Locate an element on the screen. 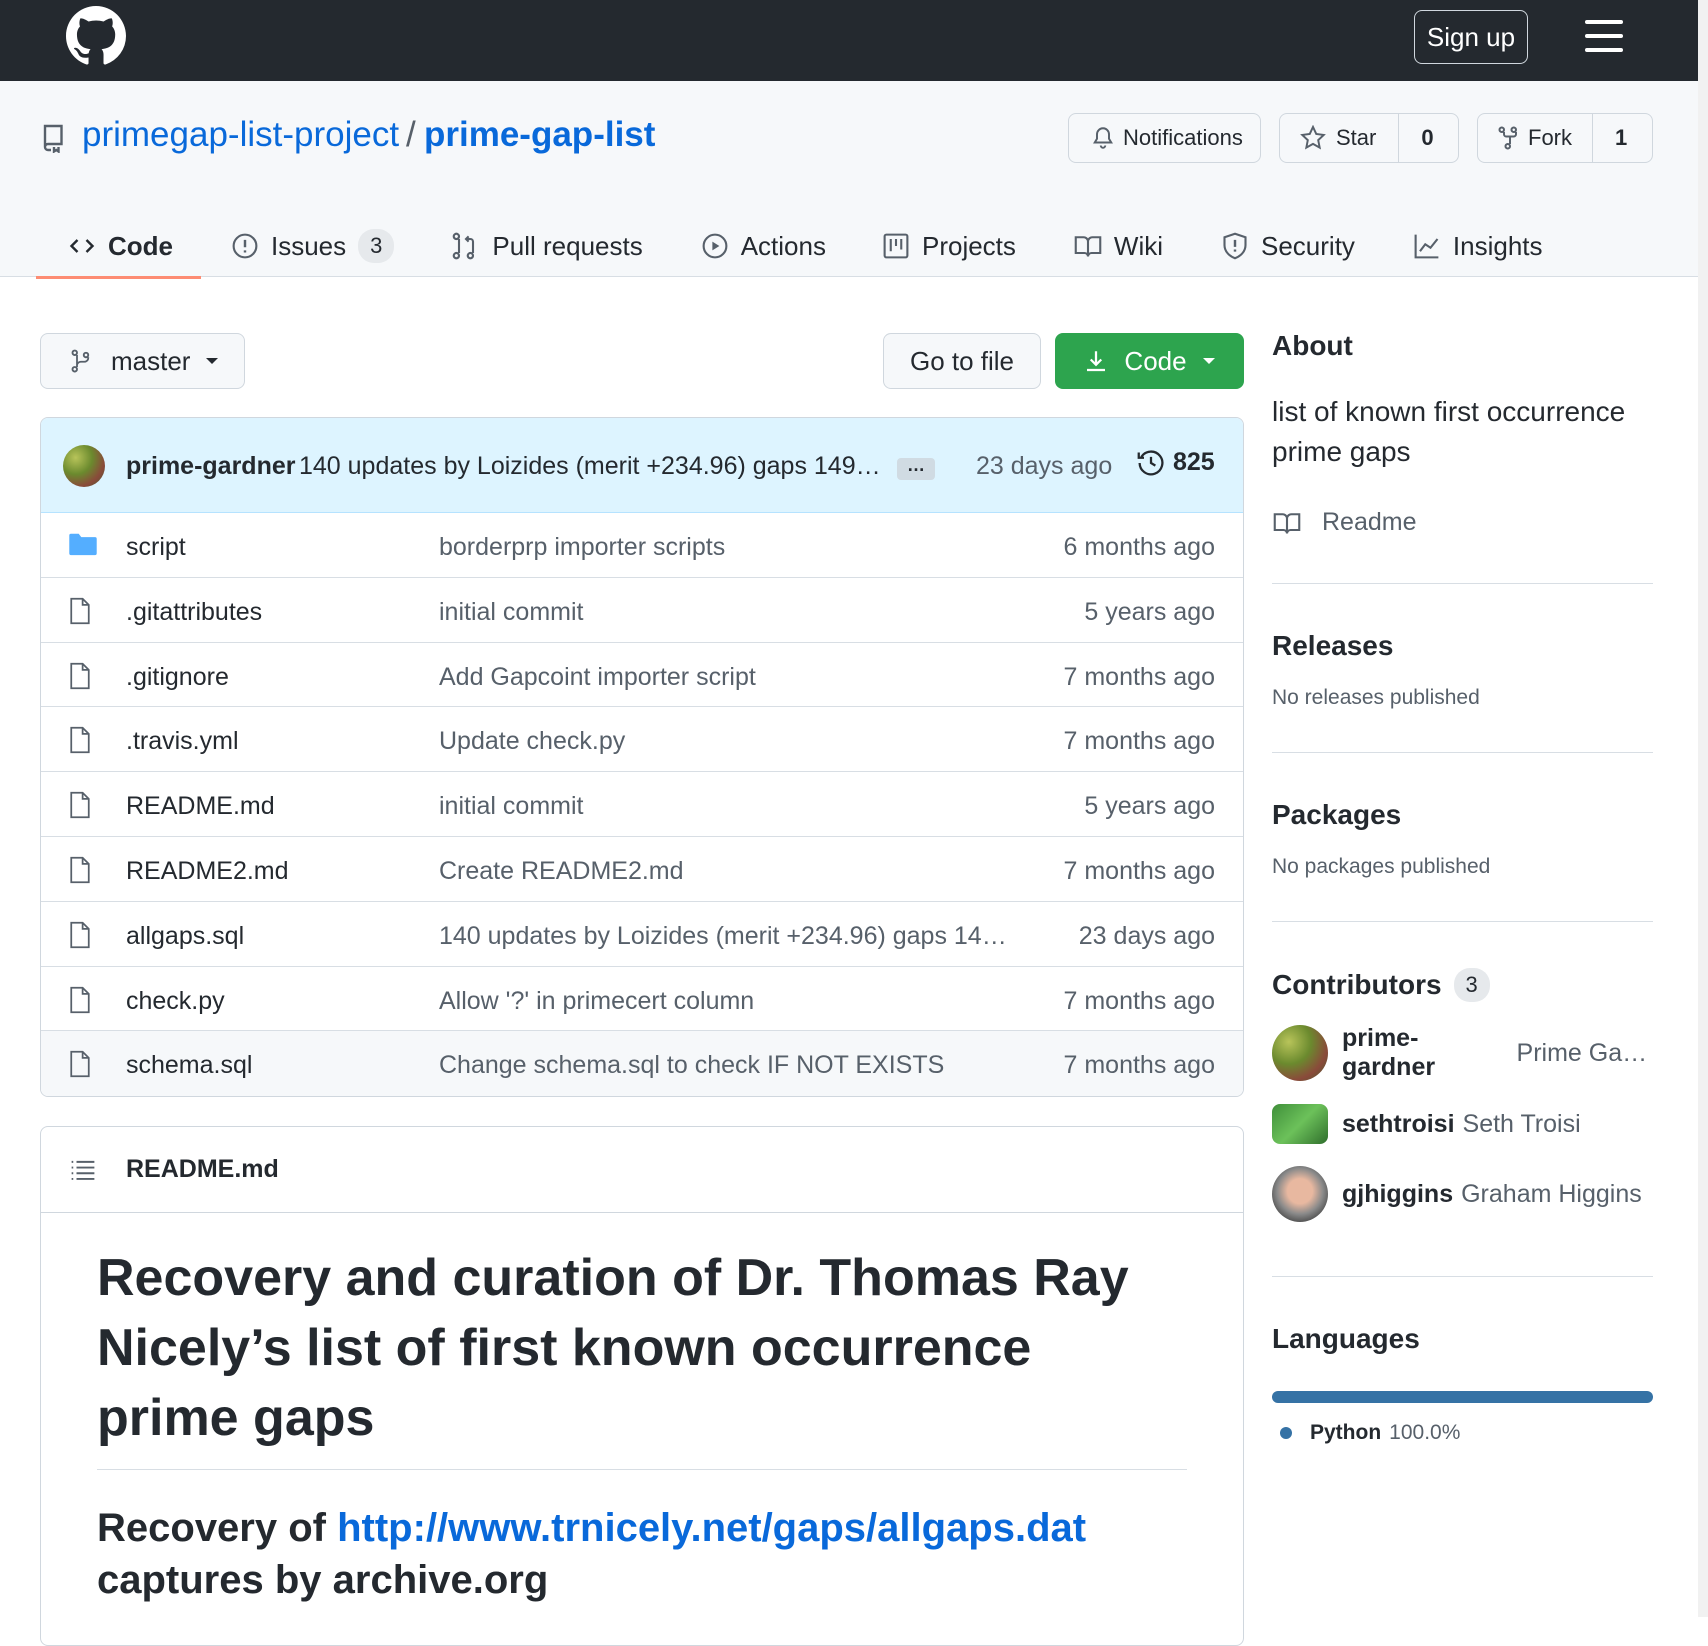 This screenshot has width=1708, height=1646. star-label: Star is located at coordinates (1356, 137).